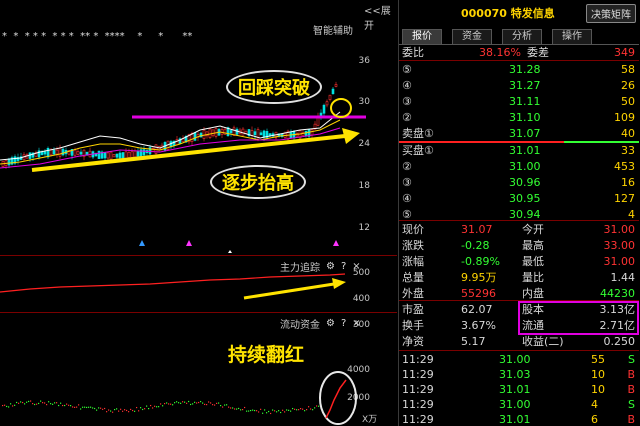 The image size is (640, 426). I want to click on liquidity-title: 流动资金, so click(300, 323).